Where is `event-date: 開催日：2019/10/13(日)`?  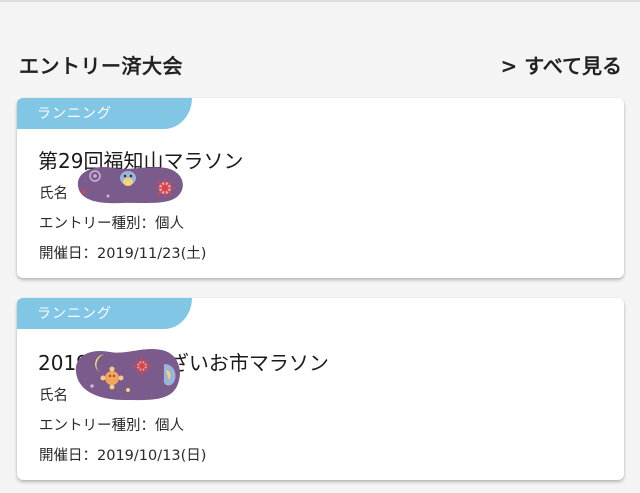 event-date: 開催日：2019/10/13(日) is located at coordinates (123, 456).